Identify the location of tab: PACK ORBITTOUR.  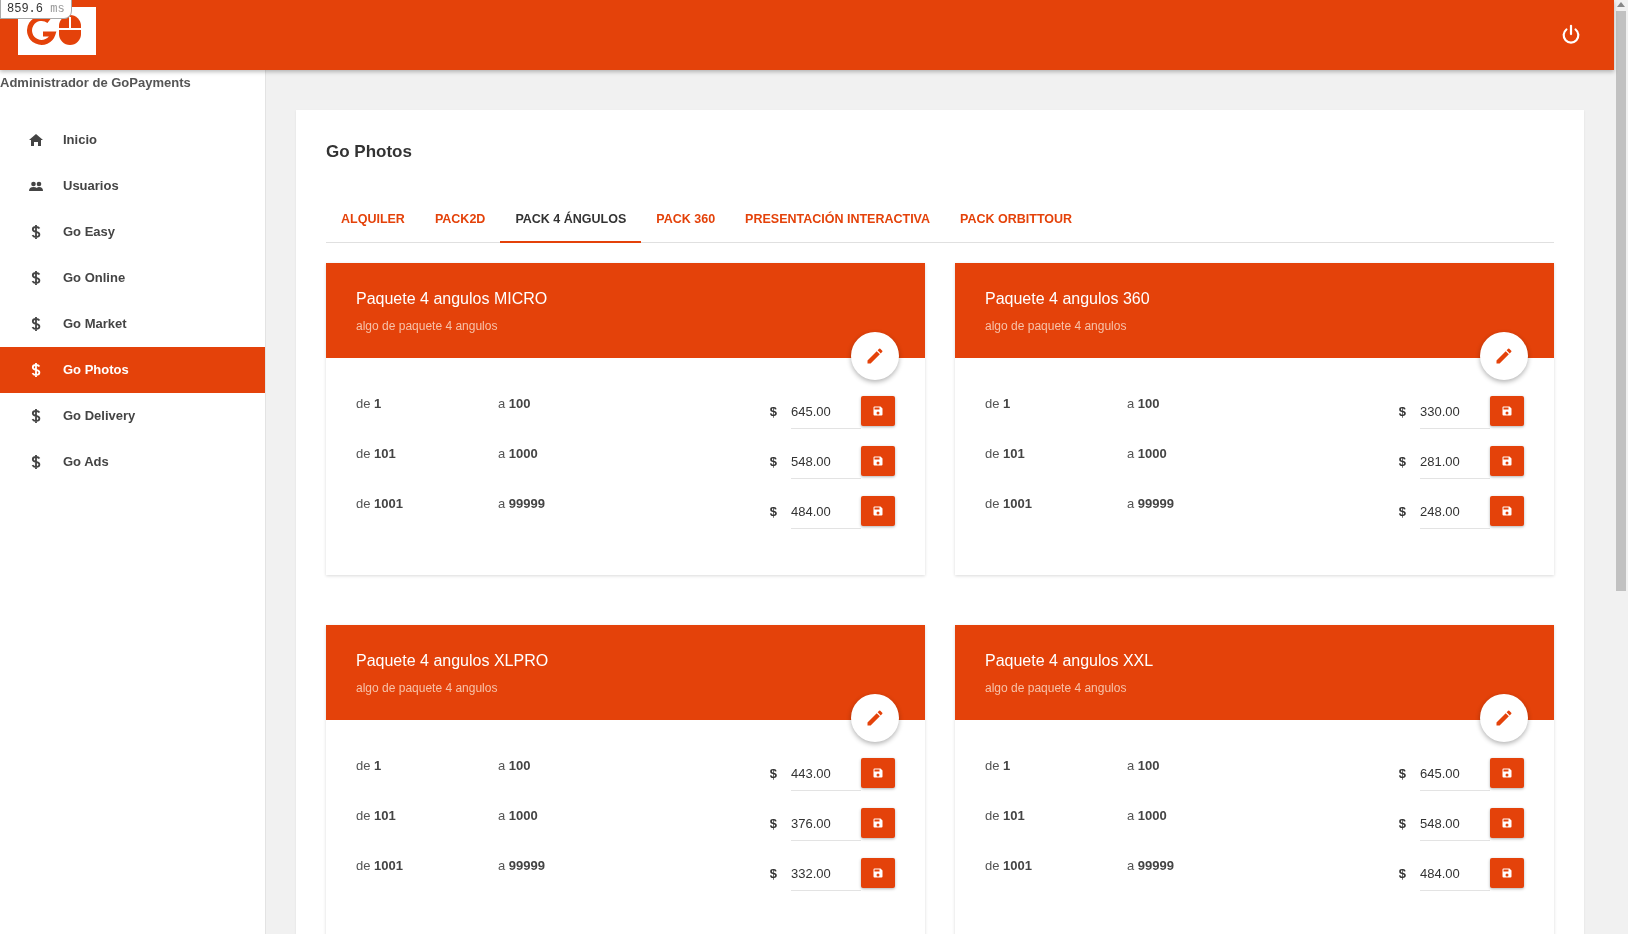
(1016, 223).